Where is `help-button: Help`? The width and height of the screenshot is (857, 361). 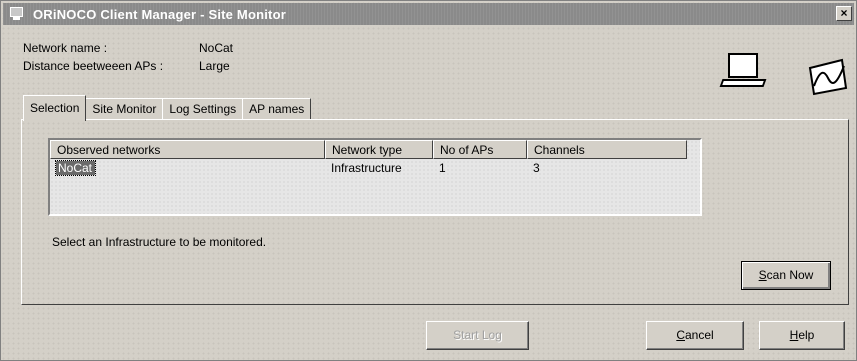
help-button: Help is located at coordinates (802, 335).